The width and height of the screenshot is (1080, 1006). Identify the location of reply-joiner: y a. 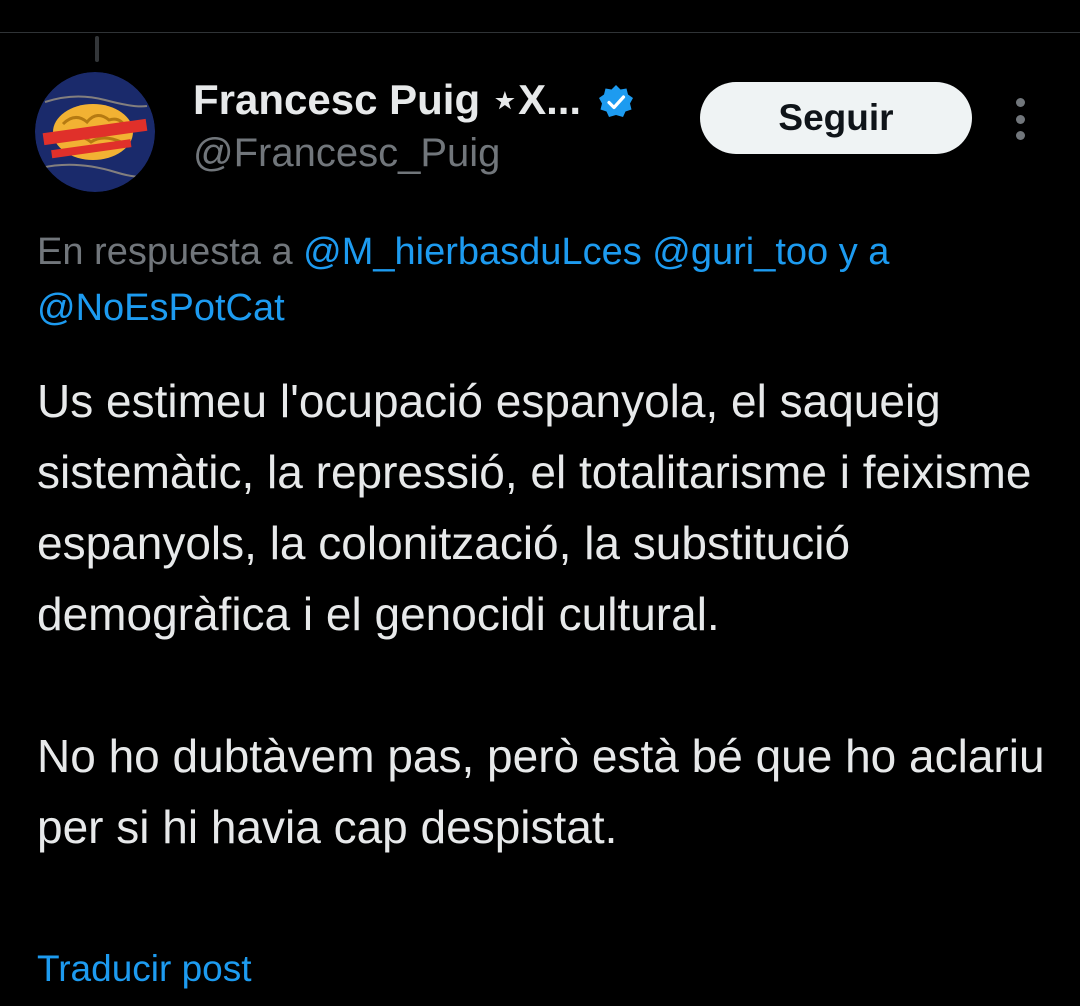
(864, 252).